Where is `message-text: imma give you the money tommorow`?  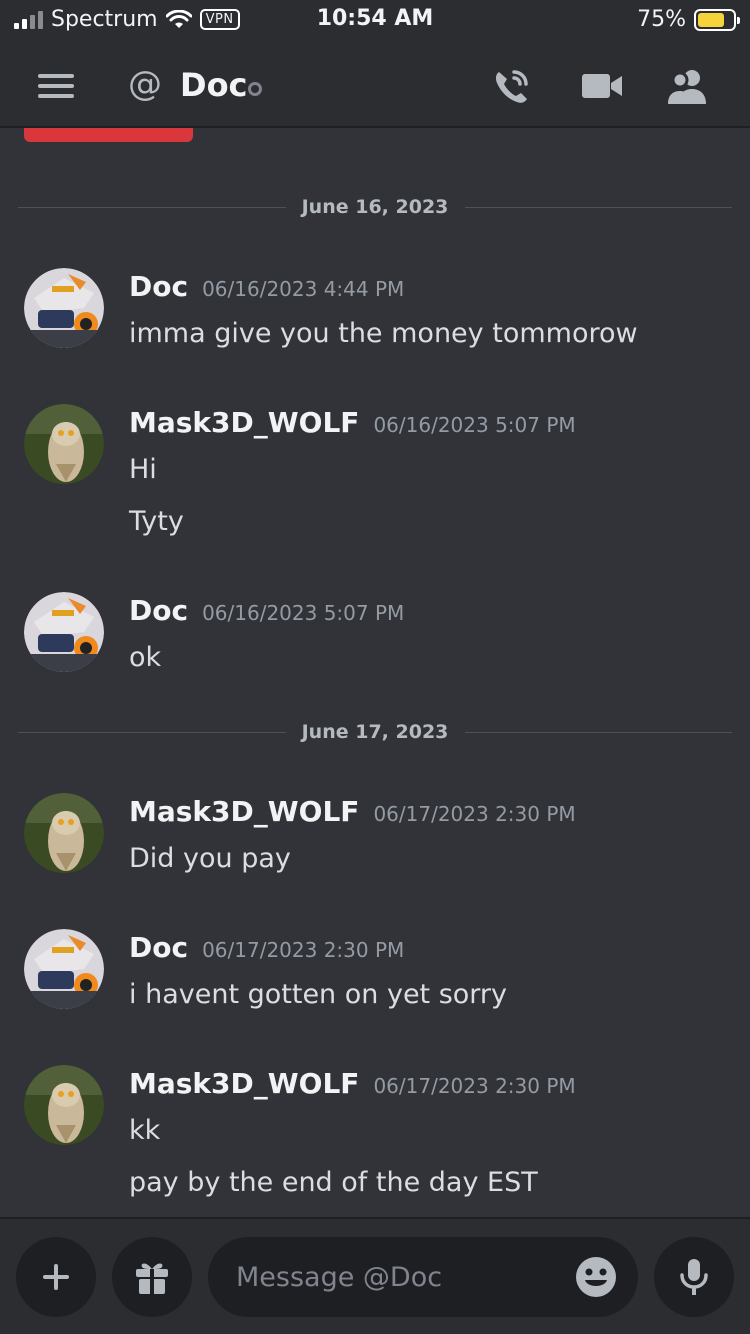 message-text: imma give you the money tommorow is located at coordinates (383, 333).